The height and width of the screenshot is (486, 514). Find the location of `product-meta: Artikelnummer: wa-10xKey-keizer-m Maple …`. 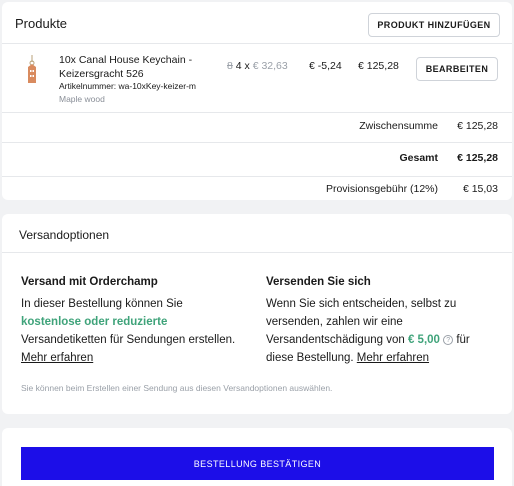

product-meta: Artikelnummer: wa-10xKey-keizer-m Maple … is located at coordinates (134, 93).